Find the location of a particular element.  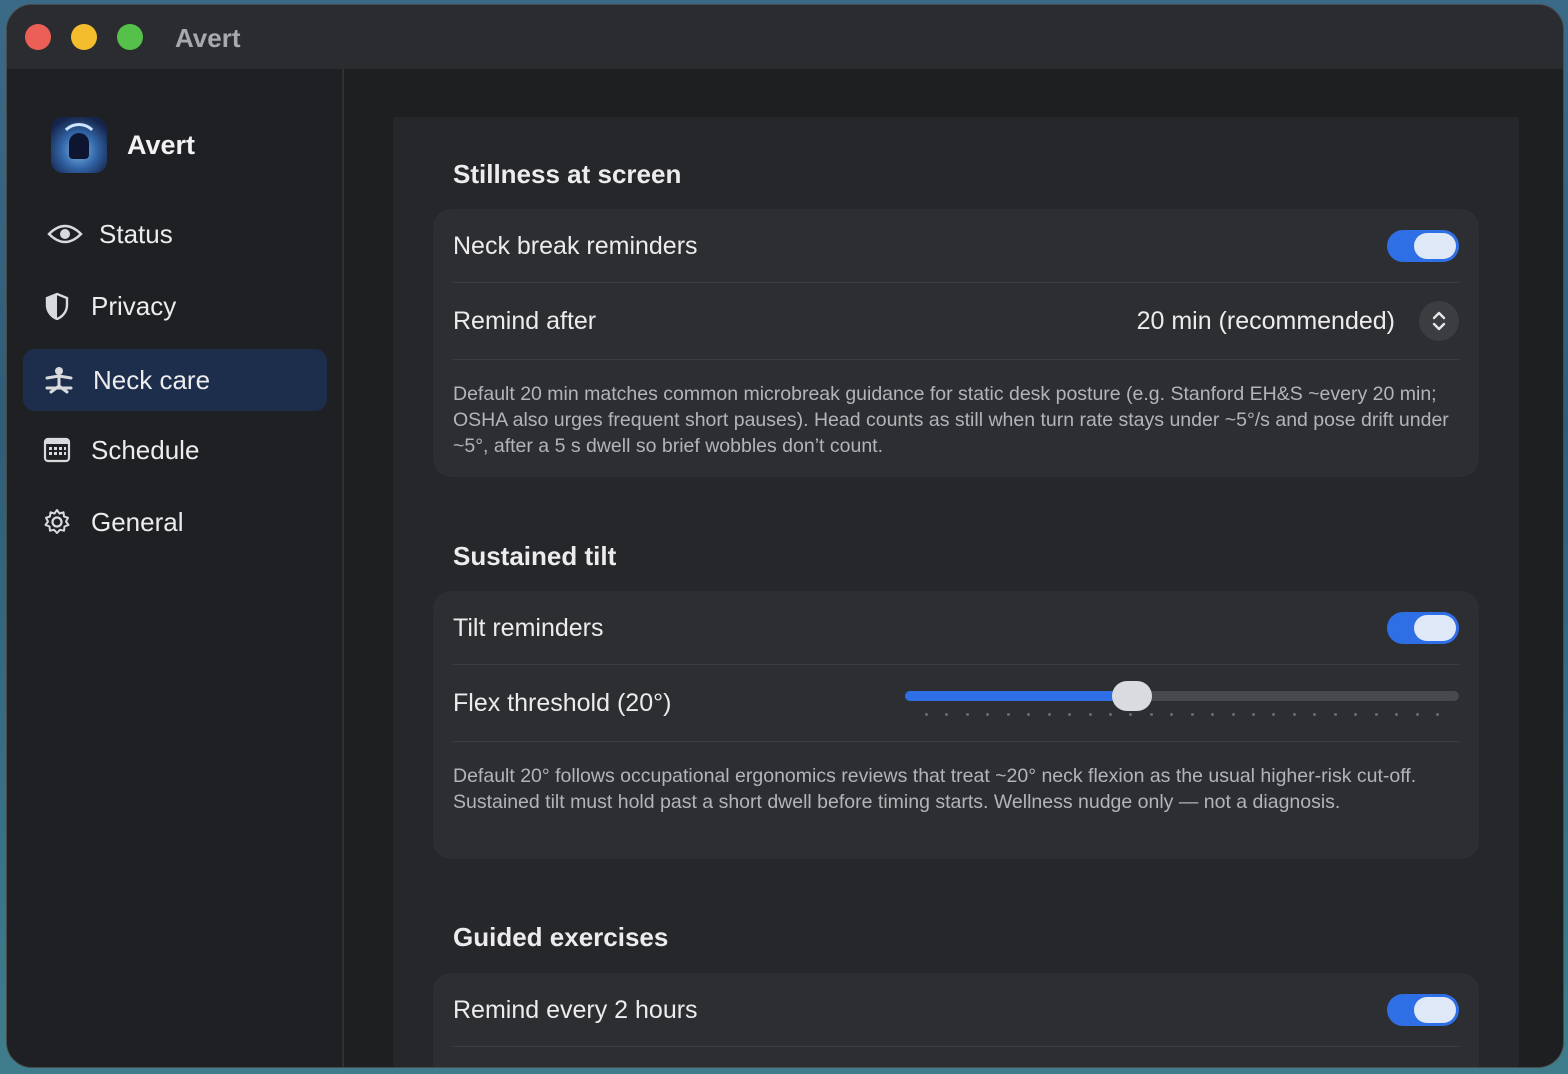

sidebar-item-neck-care: Neck care is located at coordinates (175, 380).